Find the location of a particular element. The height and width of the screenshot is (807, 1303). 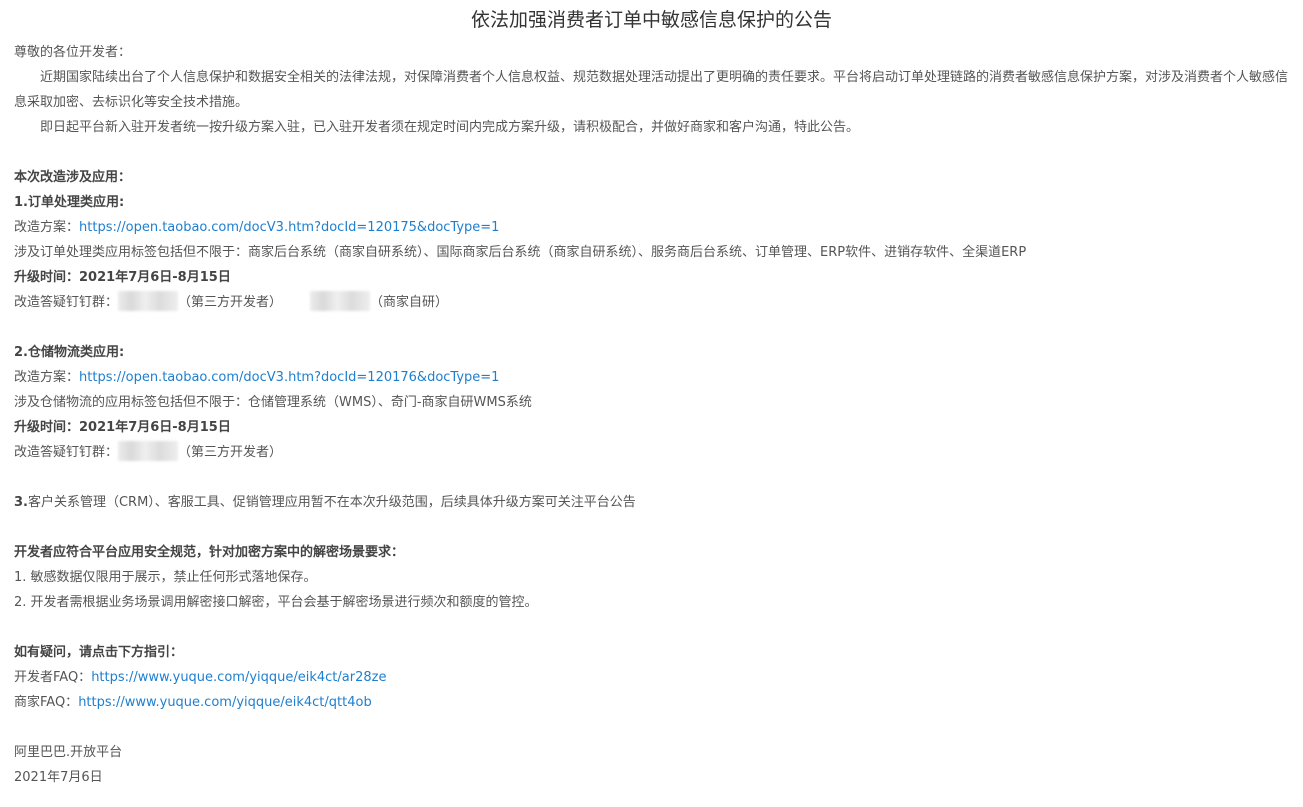

section2-time: 升级时间：2021年7月6日-8月15日 is located at coordinates (651, 427).